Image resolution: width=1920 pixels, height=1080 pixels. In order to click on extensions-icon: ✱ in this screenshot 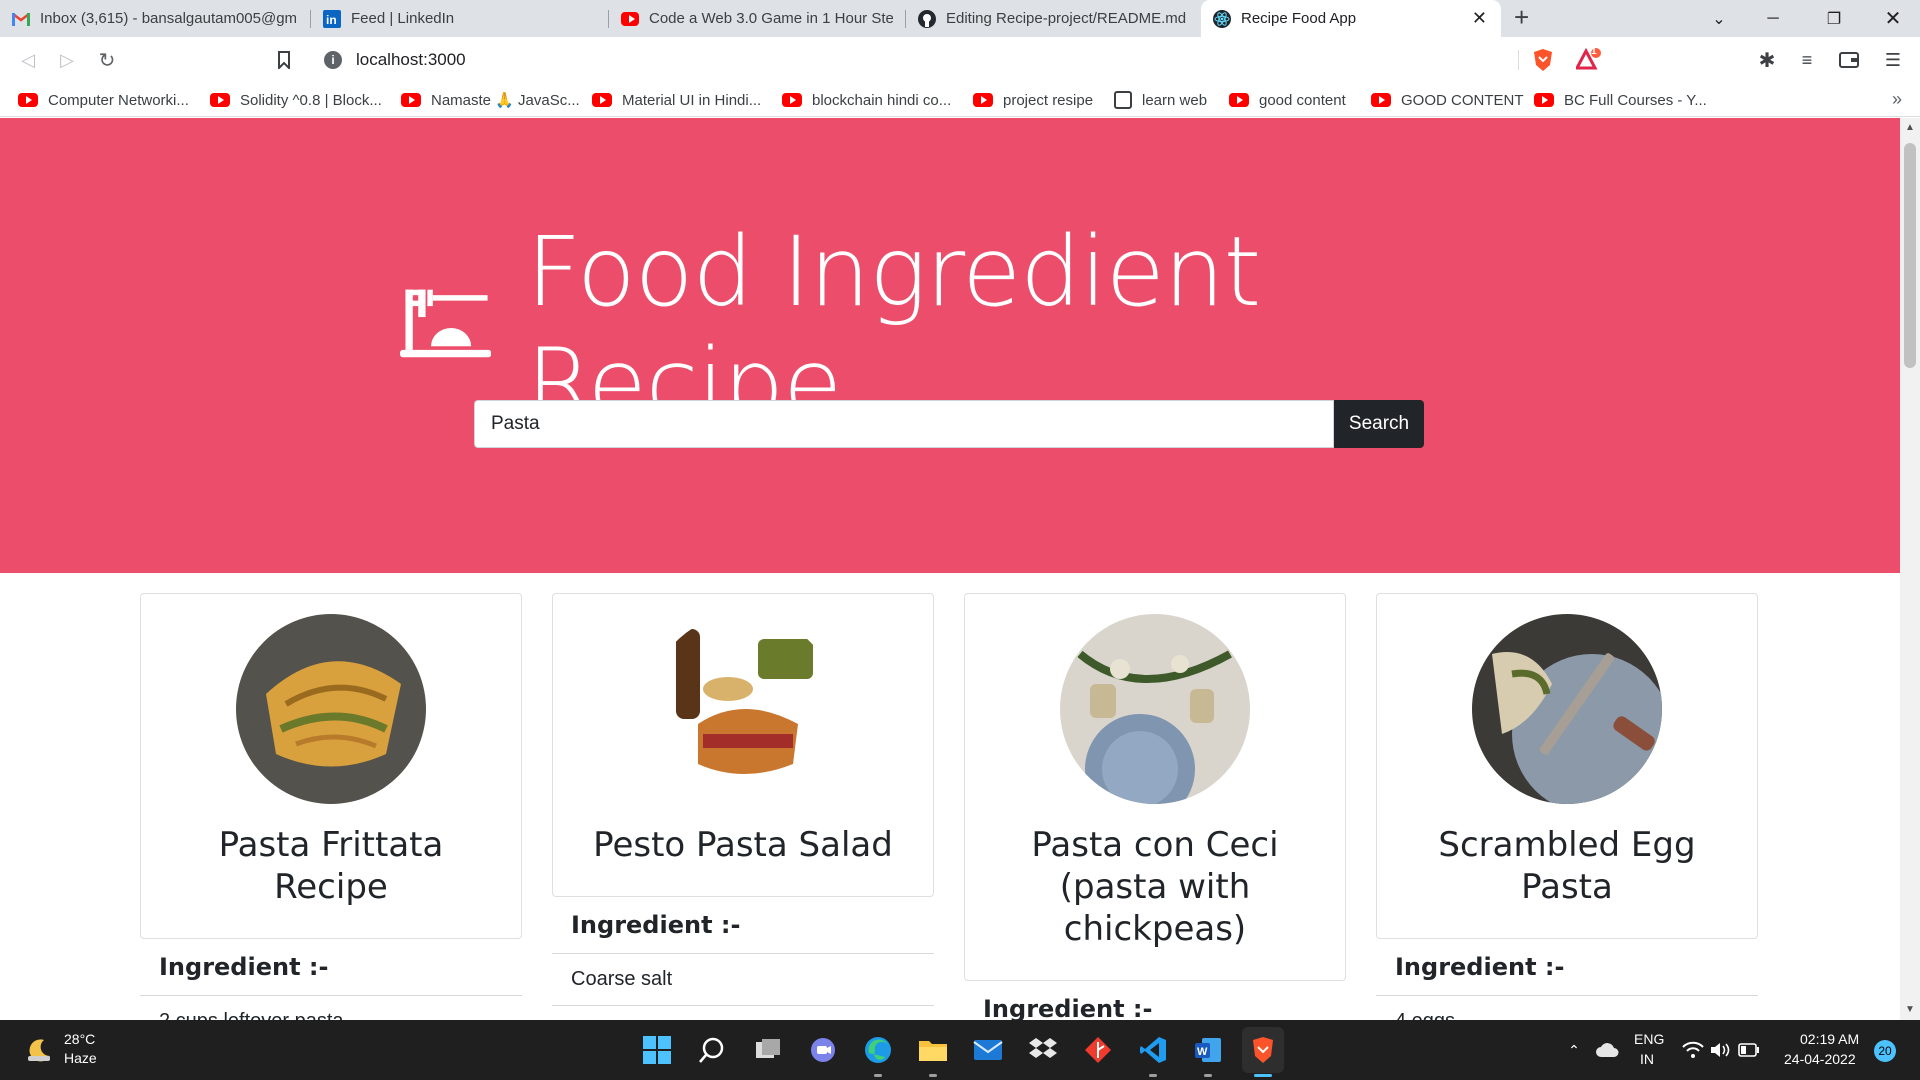, I will do `click(1767, 60)`.